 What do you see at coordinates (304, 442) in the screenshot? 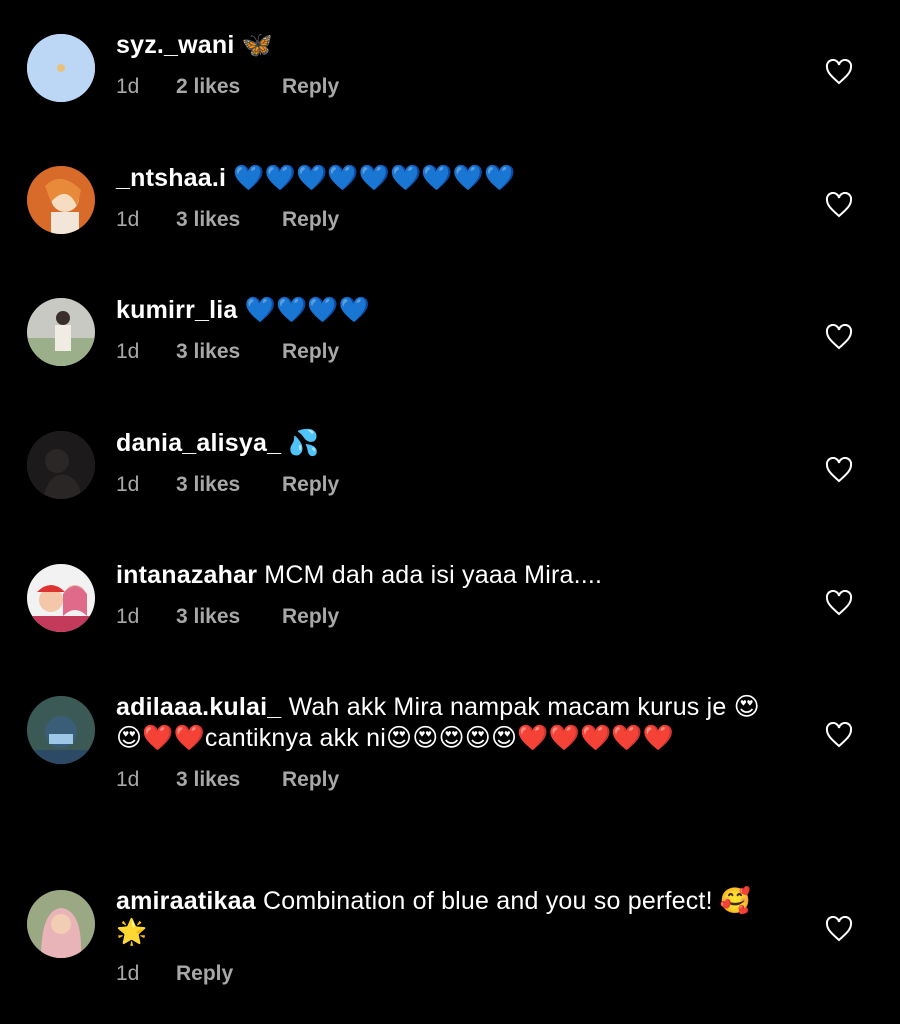
I see `comment-text: 💦` at bounding box center [304, 442].